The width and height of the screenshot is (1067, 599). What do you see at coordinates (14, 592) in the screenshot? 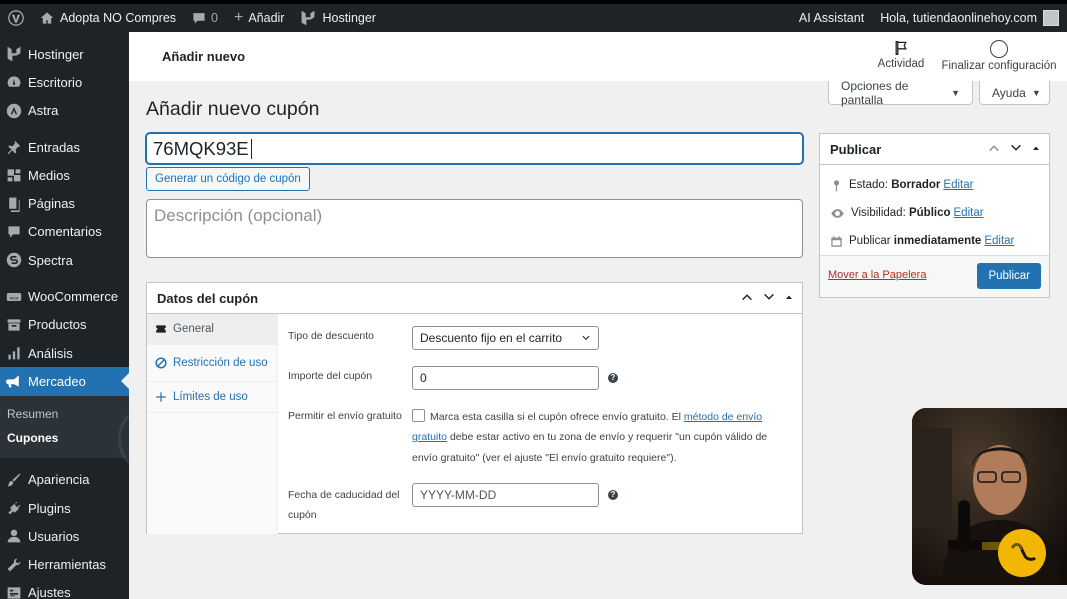
I see `settings-icon` at bounding box center [14, 592].